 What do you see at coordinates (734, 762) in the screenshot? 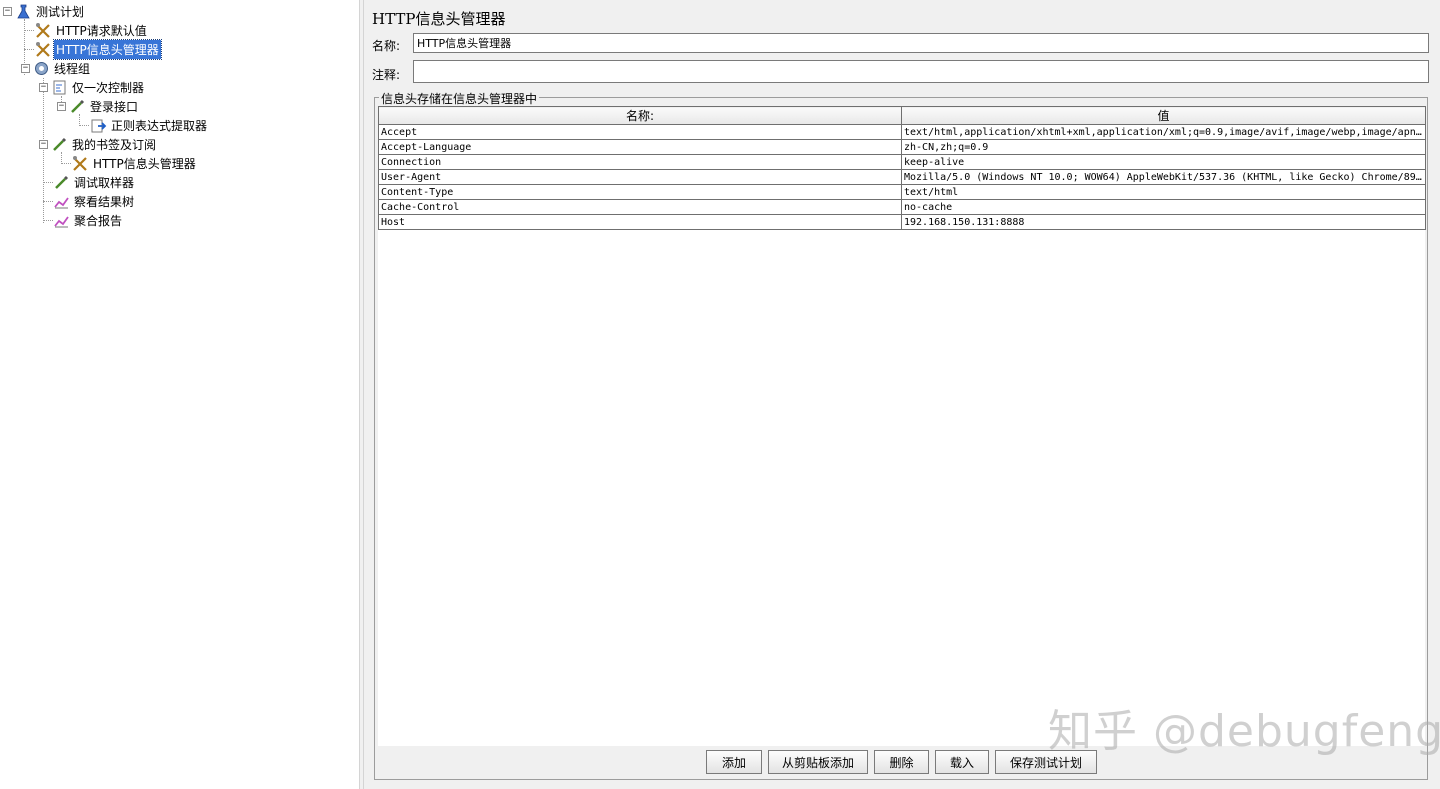
I see `add-button: 添加` at bounding box center [734, 762].